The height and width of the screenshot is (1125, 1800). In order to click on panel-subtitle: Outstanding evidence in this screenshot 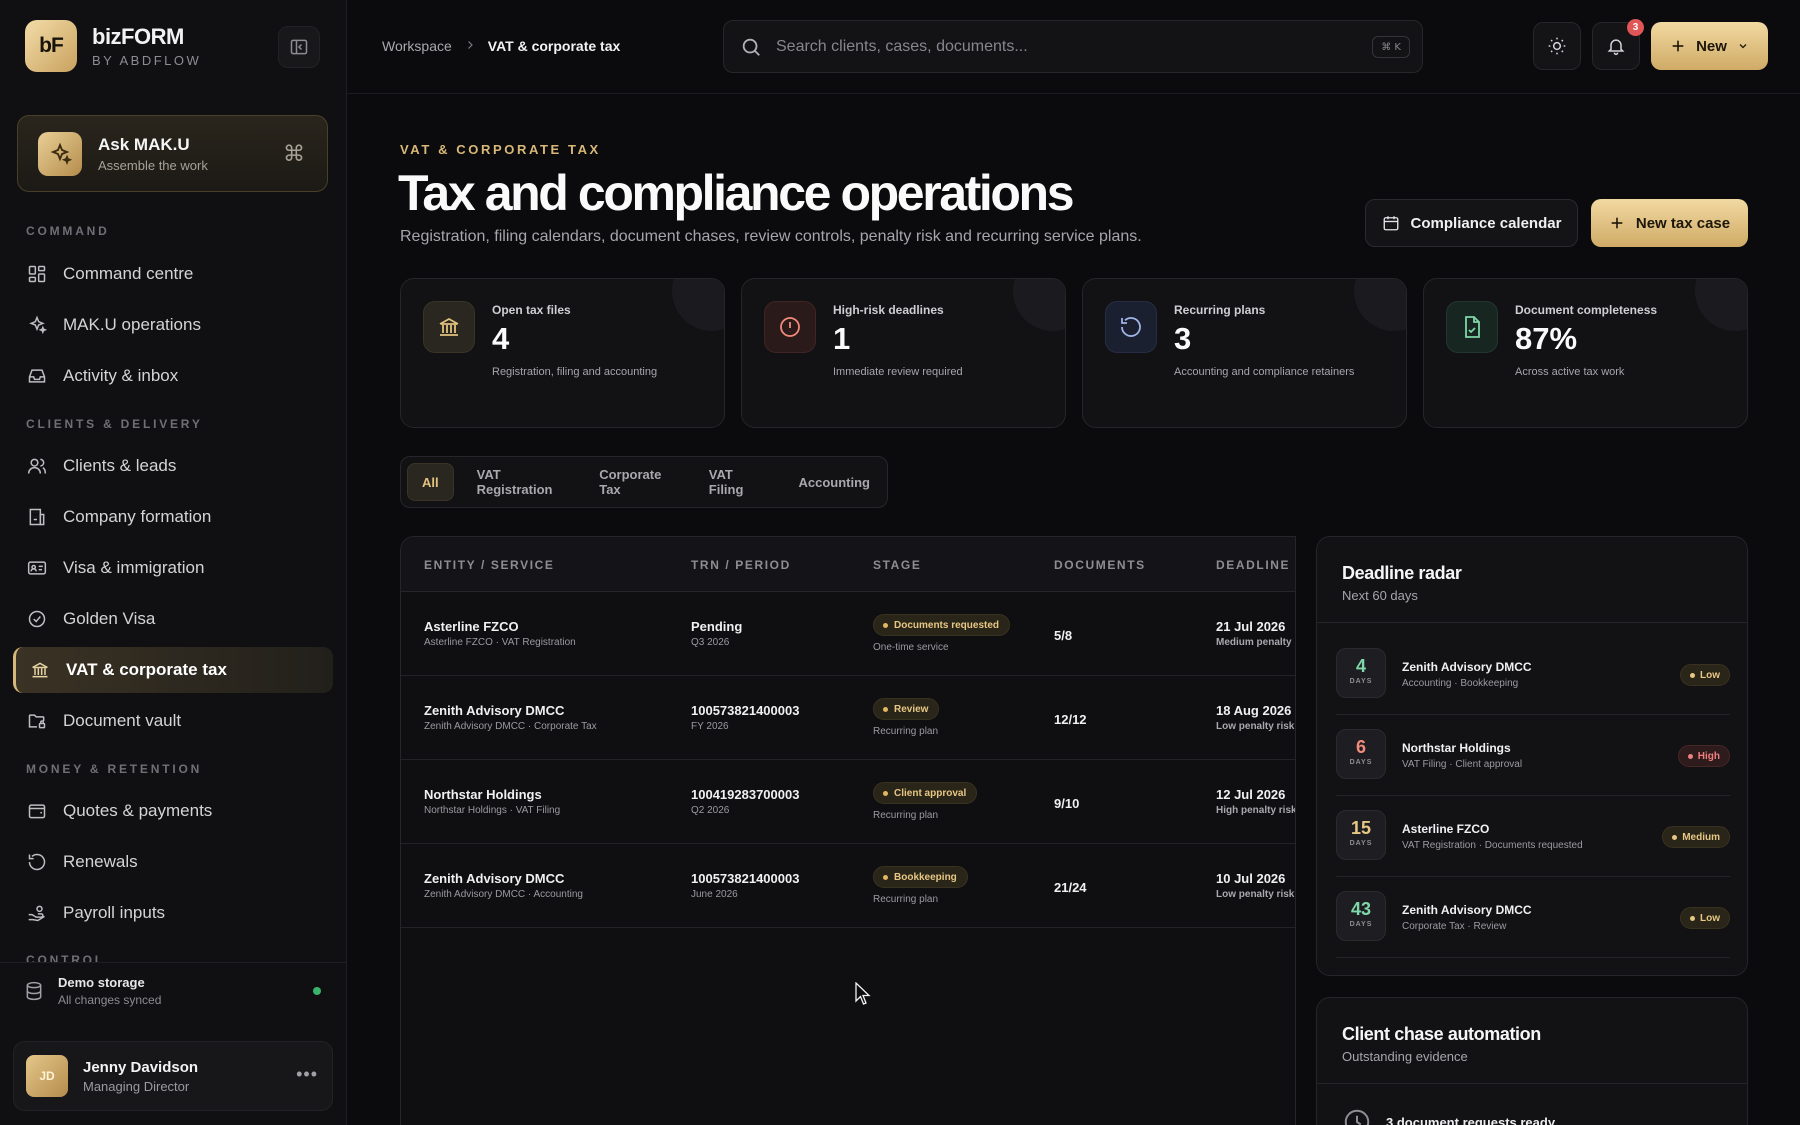, I will do `click(1405, 1056)`.